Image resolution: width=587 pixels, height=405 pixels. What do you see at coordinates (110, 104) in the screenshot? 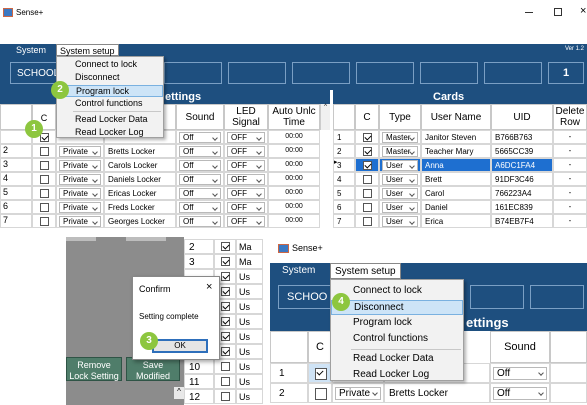
I see `setup-menu-item: Control functions` at bounding box center [110, 104].